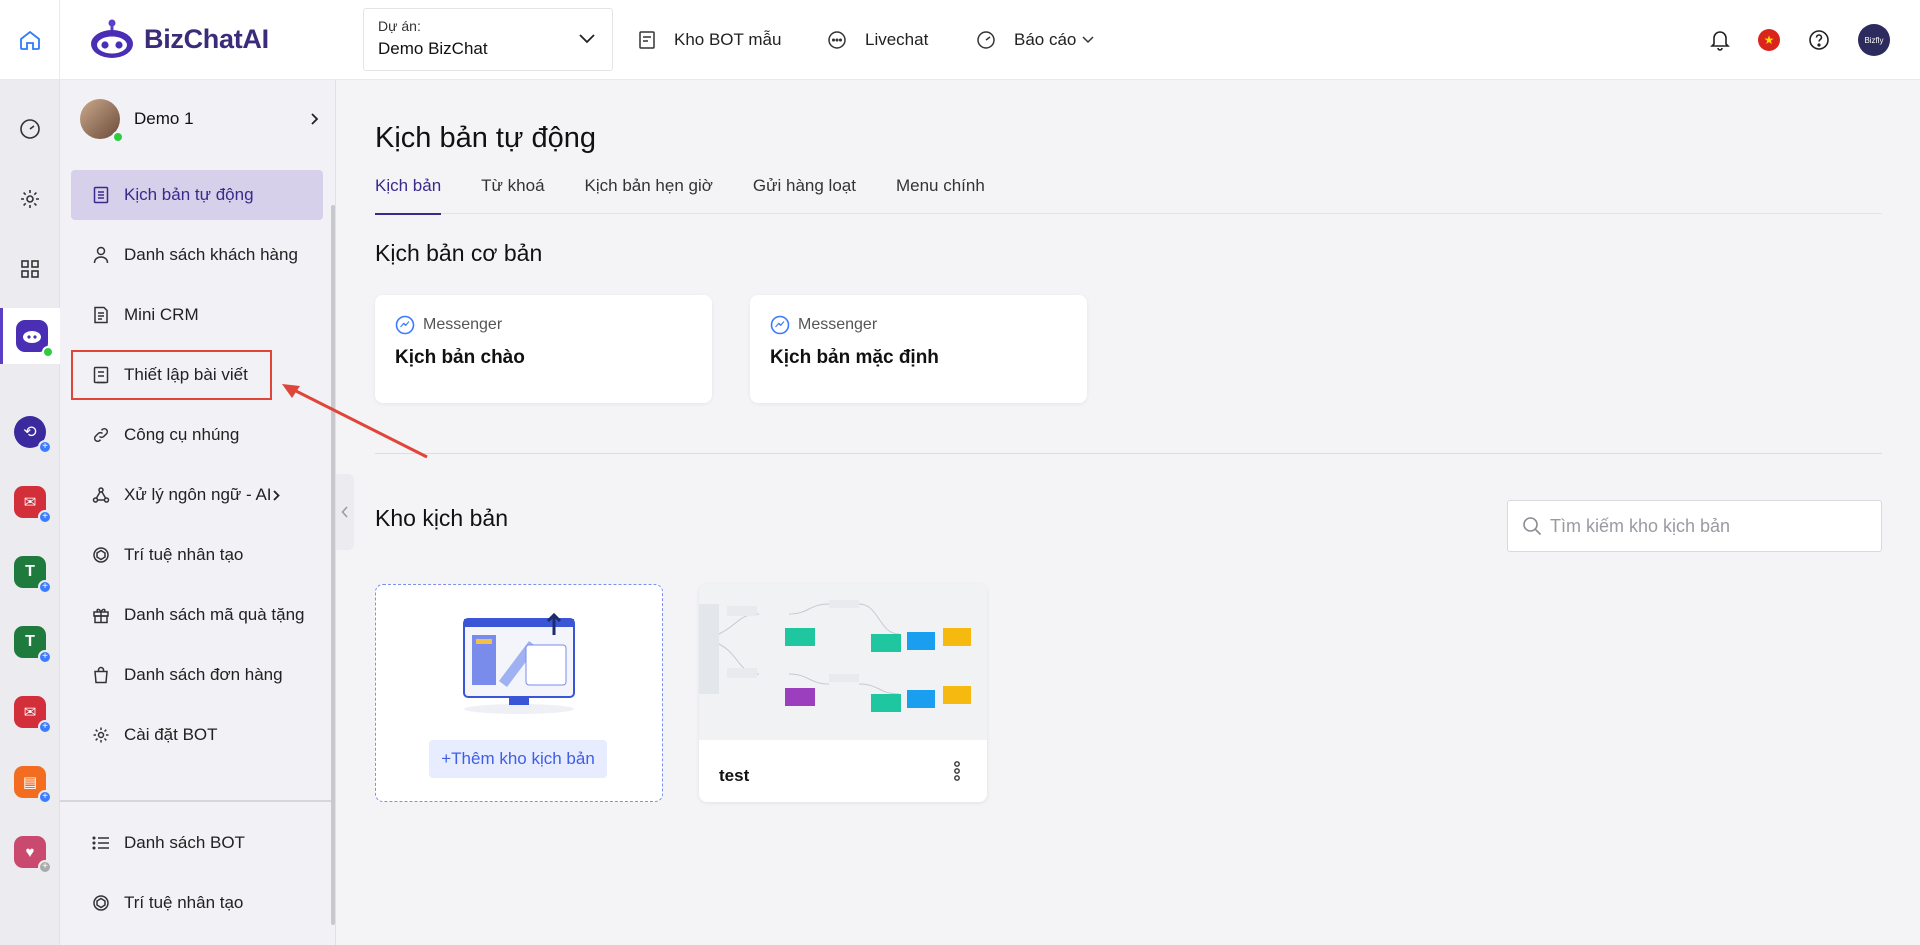 The width and height of the screenshot is (1920, 945). I want to click on sidebar-item-post-settings: Thiết lập bài viết, so click(171, 375).